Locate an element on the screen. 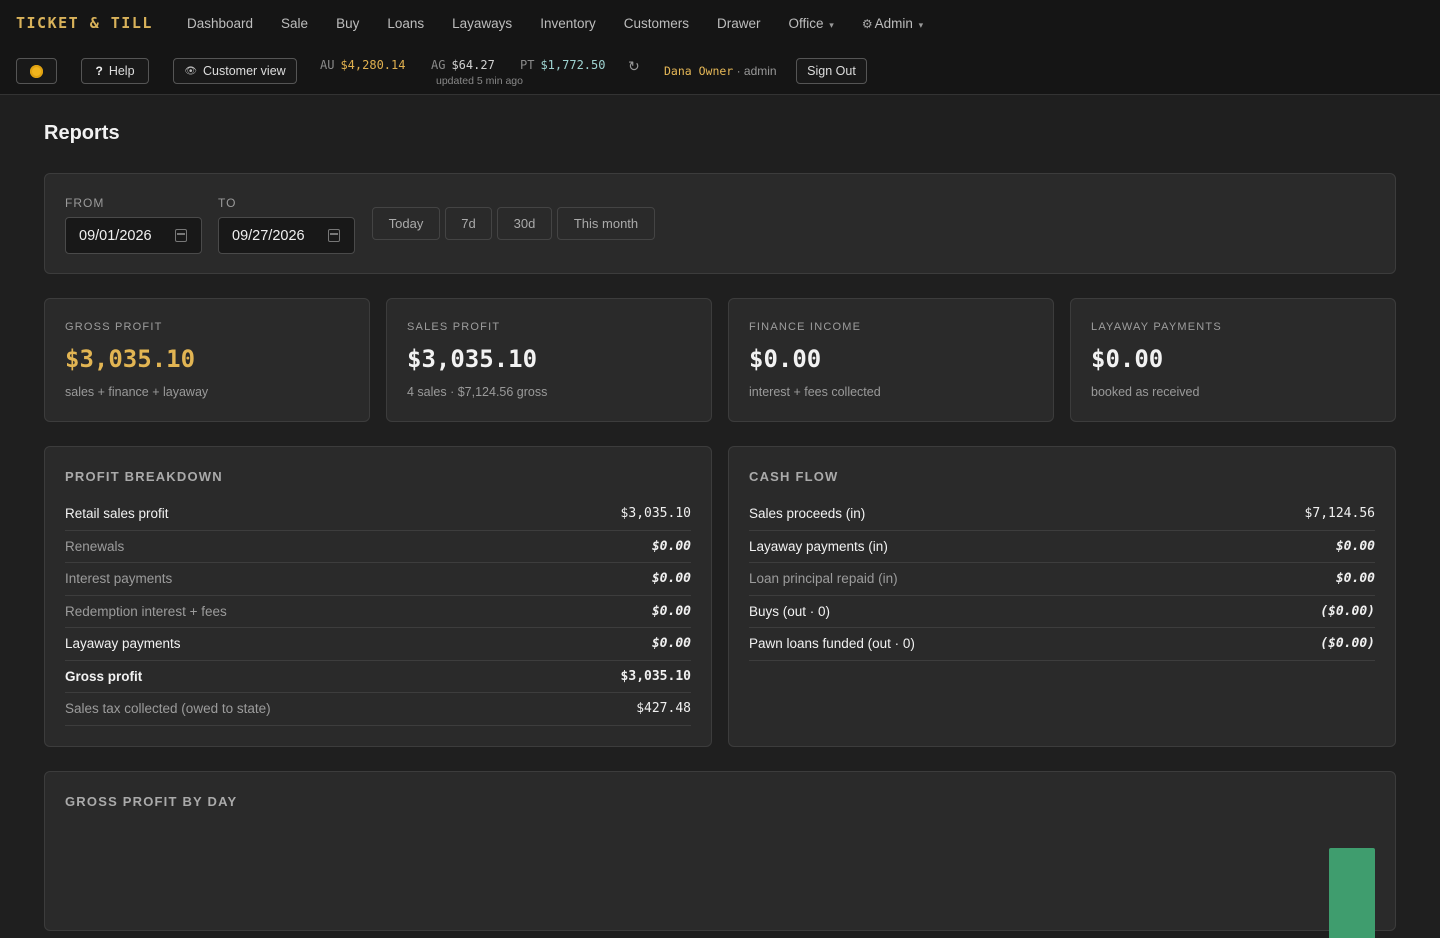 The height and width of the screenshot is (938, 1440). nav-label: Buy is located at coordinates (348, 23).